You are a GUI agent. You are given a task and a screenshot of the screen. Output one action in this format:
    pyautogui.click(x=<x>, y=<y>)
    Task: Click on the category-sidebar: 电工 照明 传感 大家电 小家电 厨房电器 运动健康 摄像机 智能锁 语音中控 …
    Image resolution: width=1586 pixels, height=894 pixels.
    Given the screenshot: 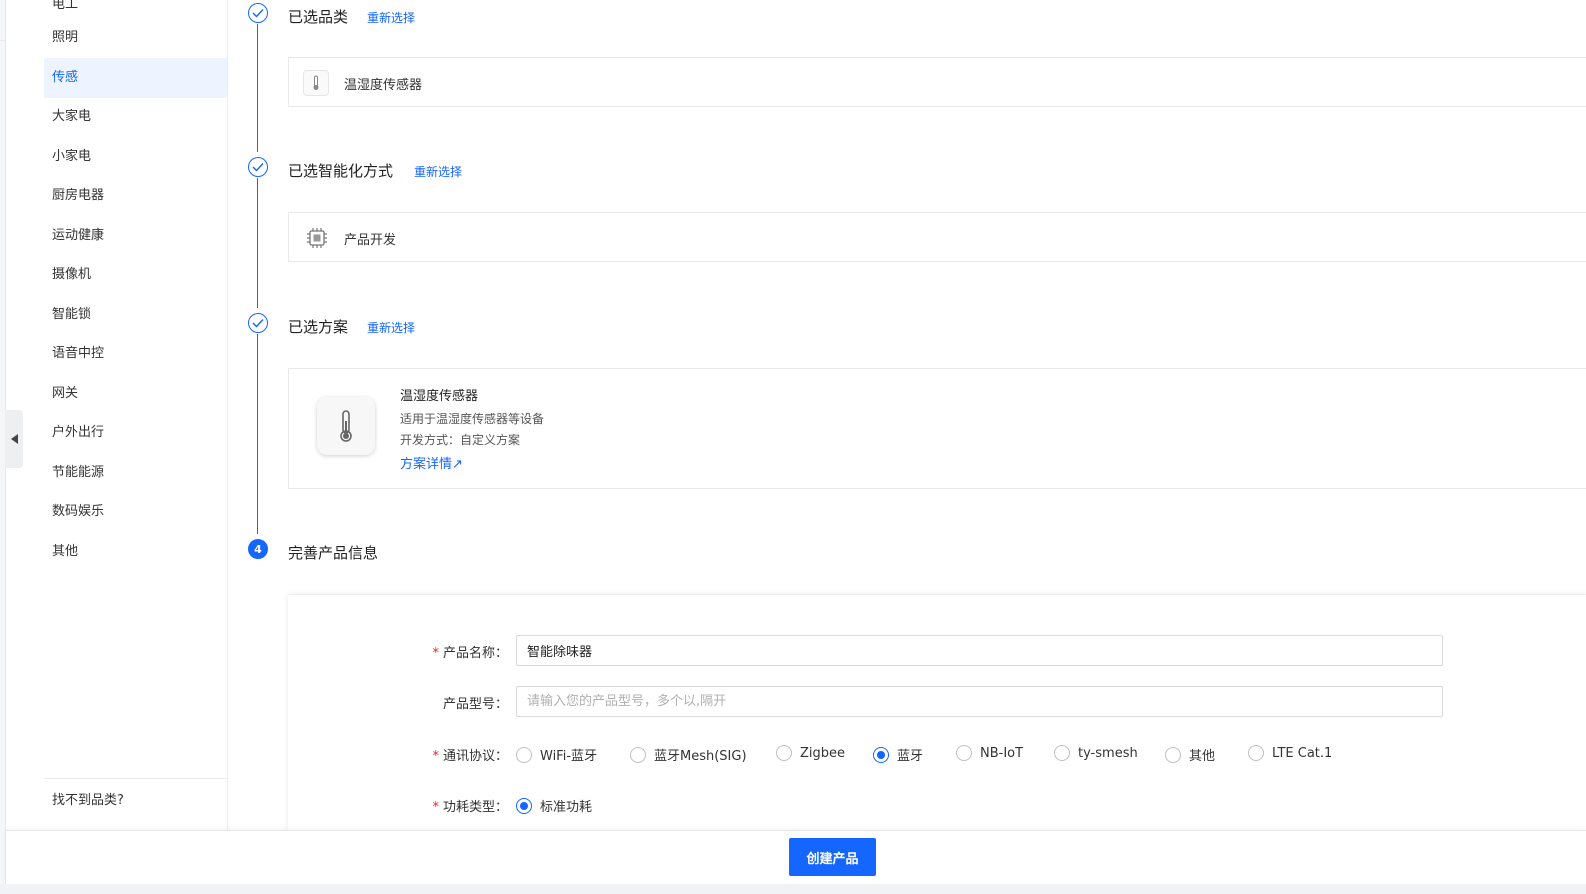 What is the action you would take?
    pyautogui.click(x=136, y=417)
    